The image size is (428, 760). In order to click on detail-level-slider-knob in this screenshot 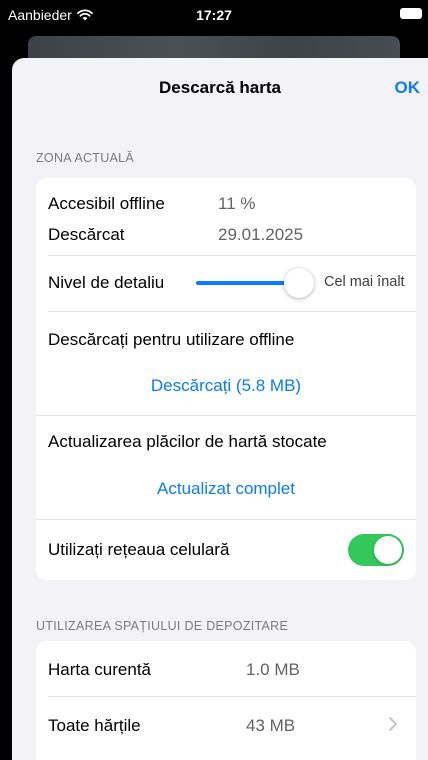, I will do `click(299, 283)`.